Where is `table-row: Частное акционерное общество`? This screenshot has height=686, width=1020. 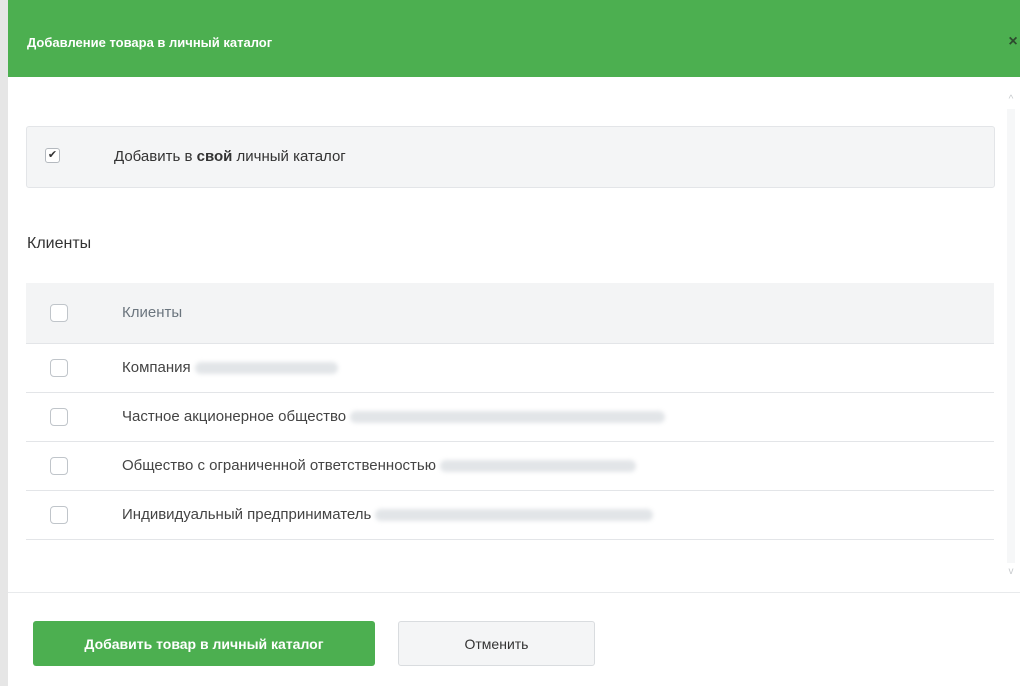
table-row: Частное акционерное общество is located at coordinates (510, 417).